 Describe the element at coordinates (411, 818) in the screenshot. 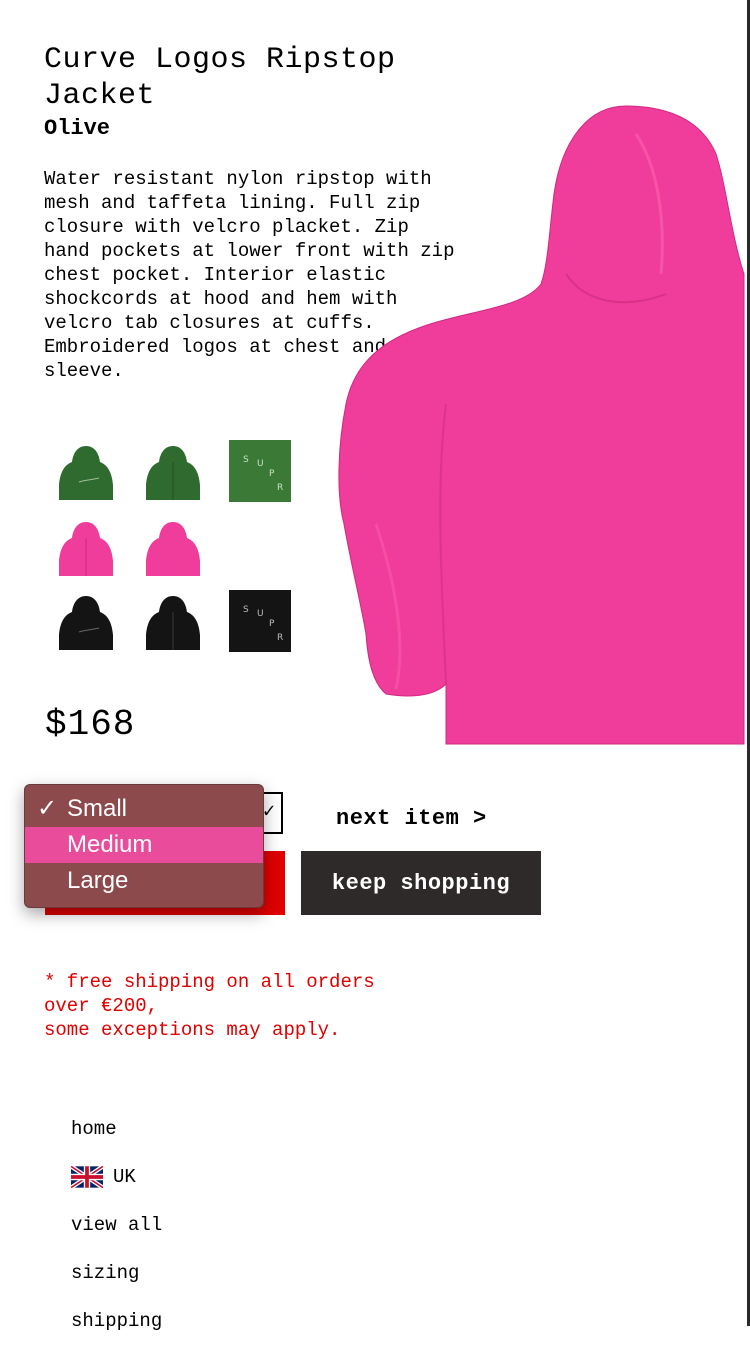

I see `next-item-link: next item >` at that location.